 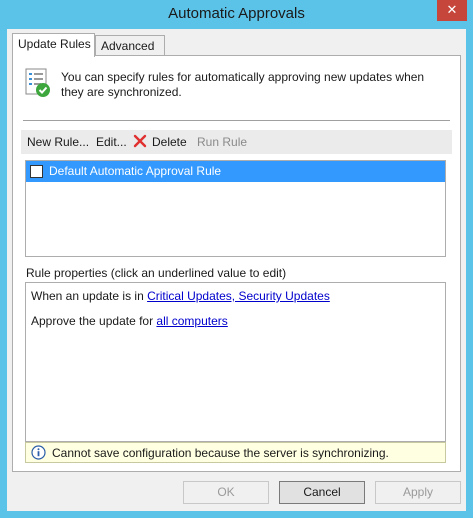 What do you see at coordinates (222, 142) in the screenshot?
I see `run-rule-button: Run Rule` at bounding box center [222, 142].